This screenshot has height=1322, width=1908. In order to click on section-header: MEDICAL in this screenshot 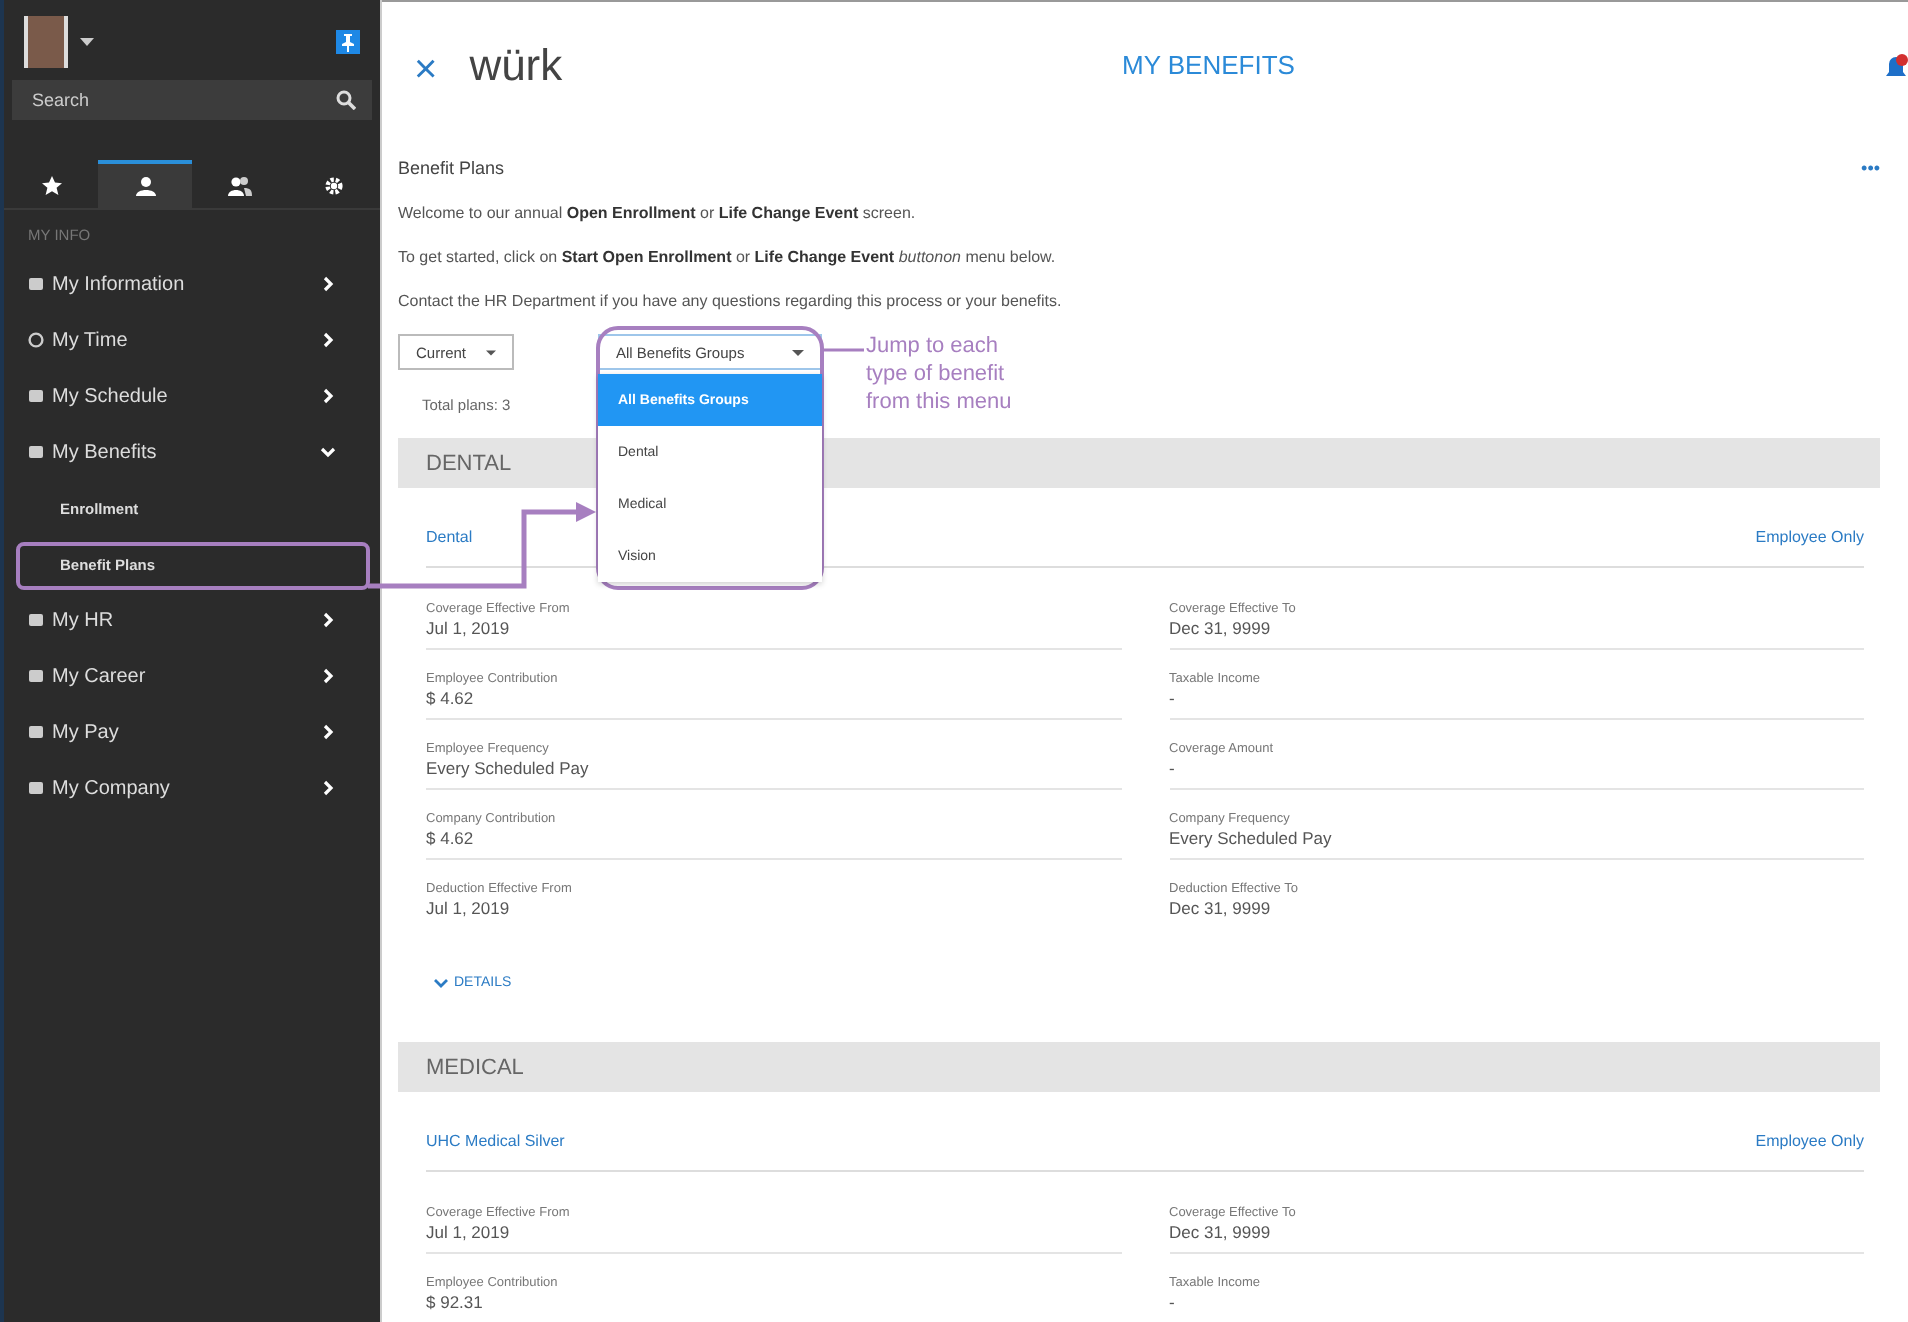, I will do `click(1139, 1067)`.